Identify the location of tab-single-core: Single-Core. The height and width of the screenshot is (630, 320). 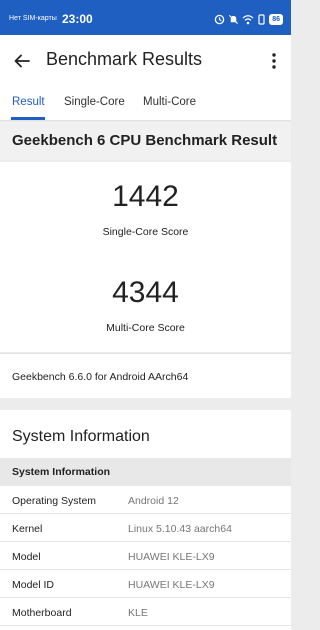
(94, 102).